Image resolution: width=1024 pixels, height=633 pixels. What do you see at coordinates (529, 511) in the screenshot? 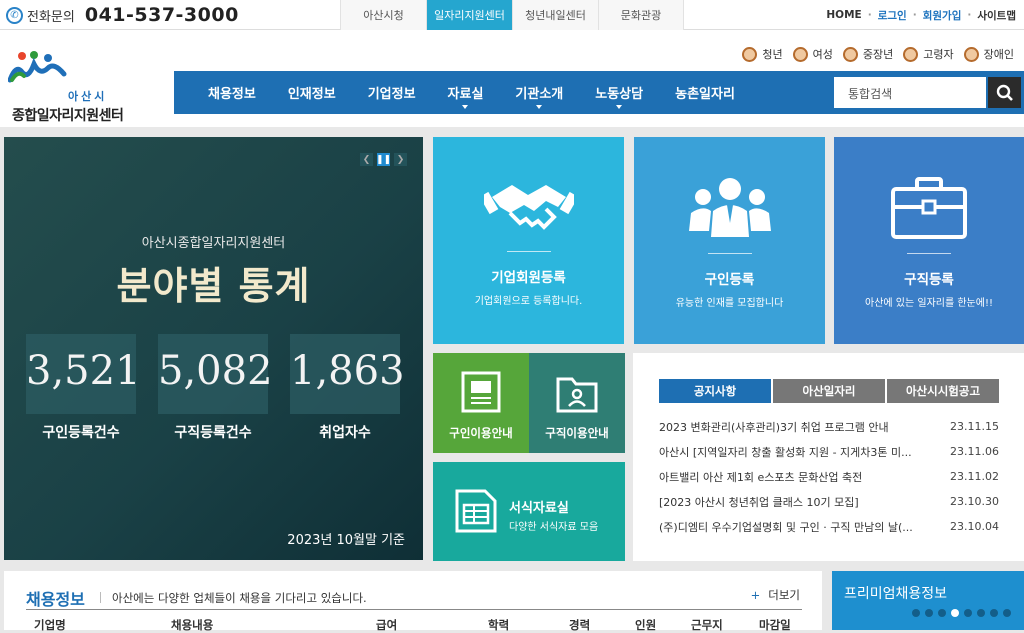
I see `forms-library-tile: 서식자료실 다양한 서식자료 모음` at bounding box center [529, 511].